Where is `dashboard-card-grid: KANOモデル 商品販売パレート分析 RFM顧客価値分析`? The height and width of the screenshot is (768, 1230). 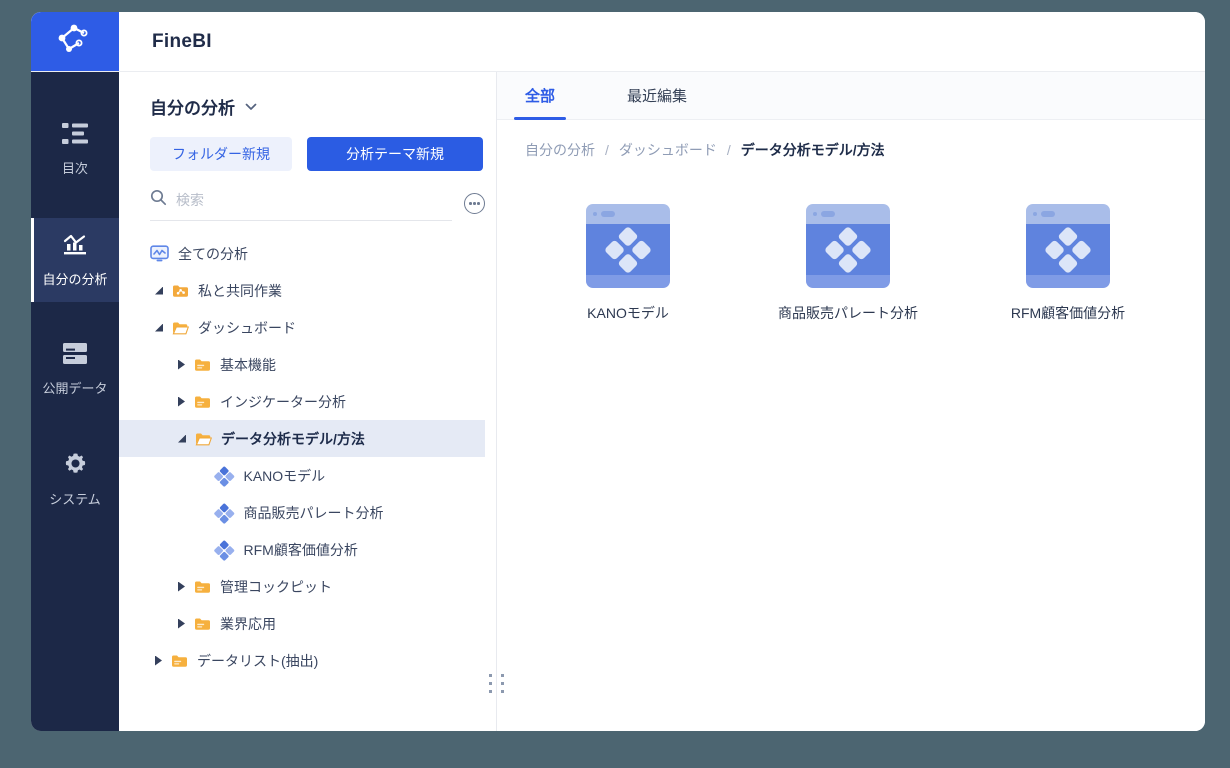 dashboard-card-grid: KANOモデル 商品販売パレート分析 RFM顧客価値分析 is located at coordinates (851, 241).